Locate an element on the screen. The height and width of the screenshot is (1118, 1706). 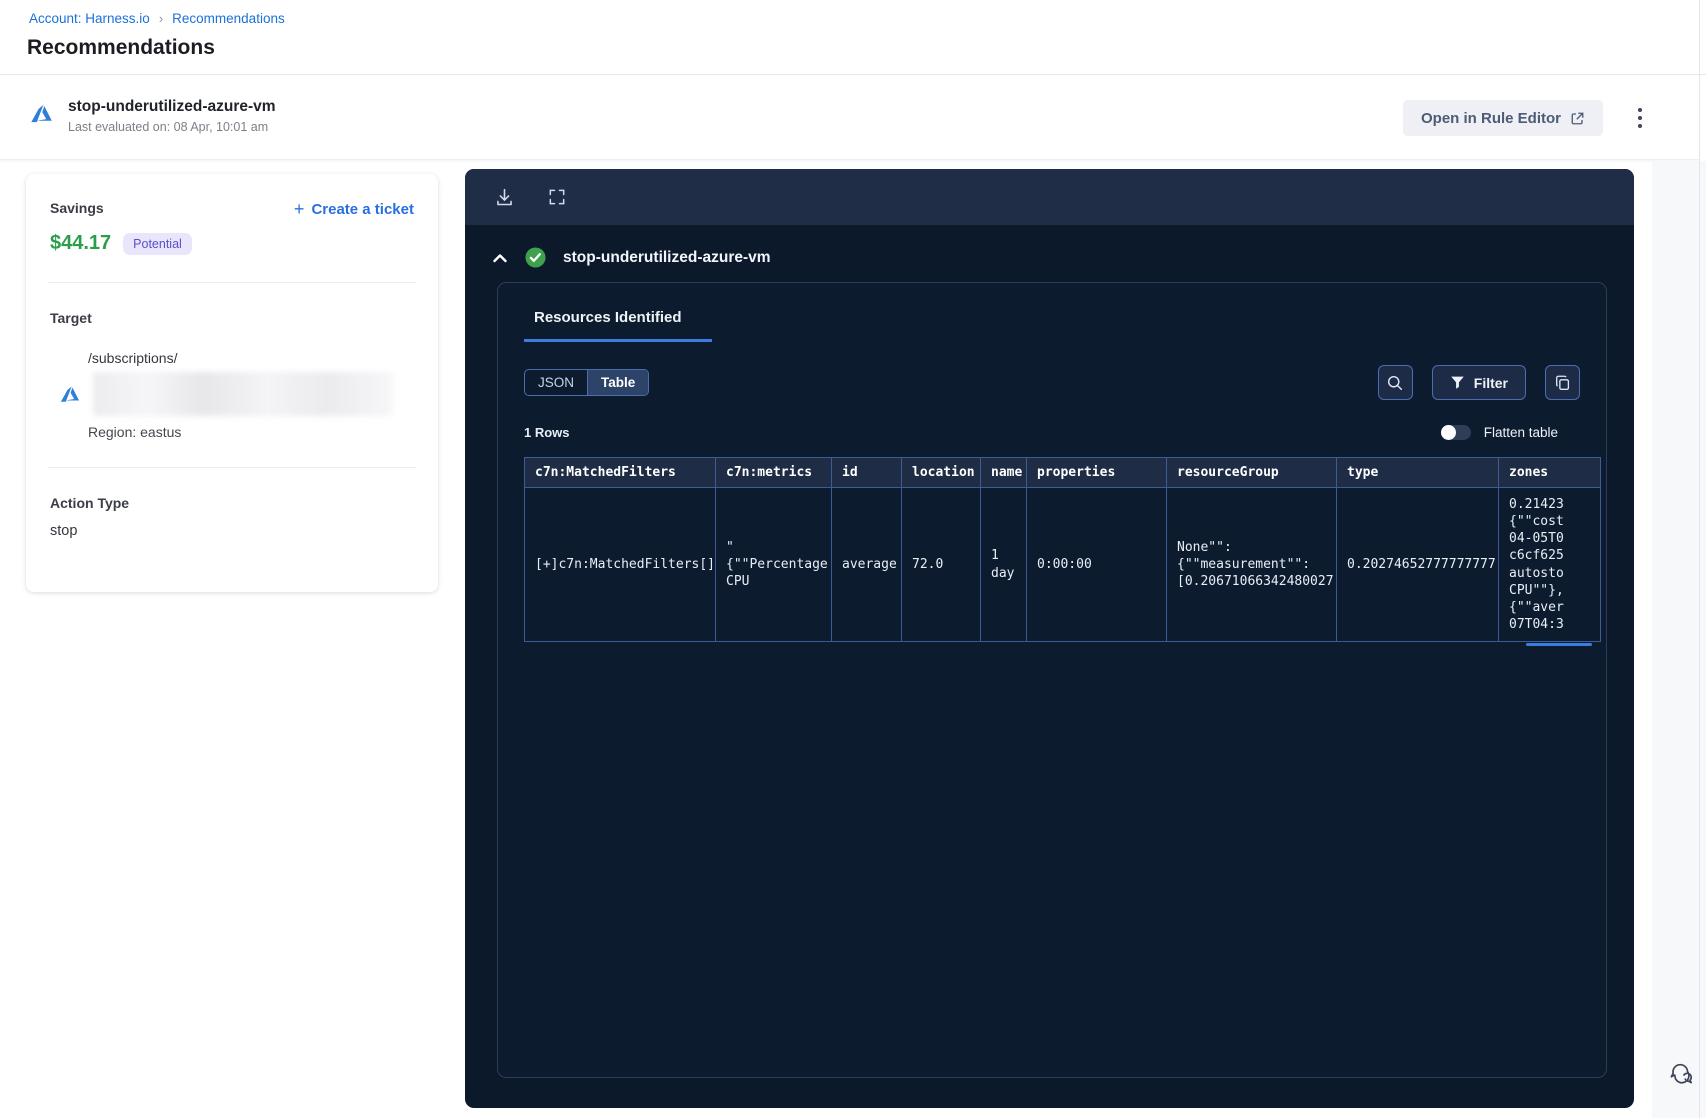
action-type-value: stop is located at coordinates (64, 531).